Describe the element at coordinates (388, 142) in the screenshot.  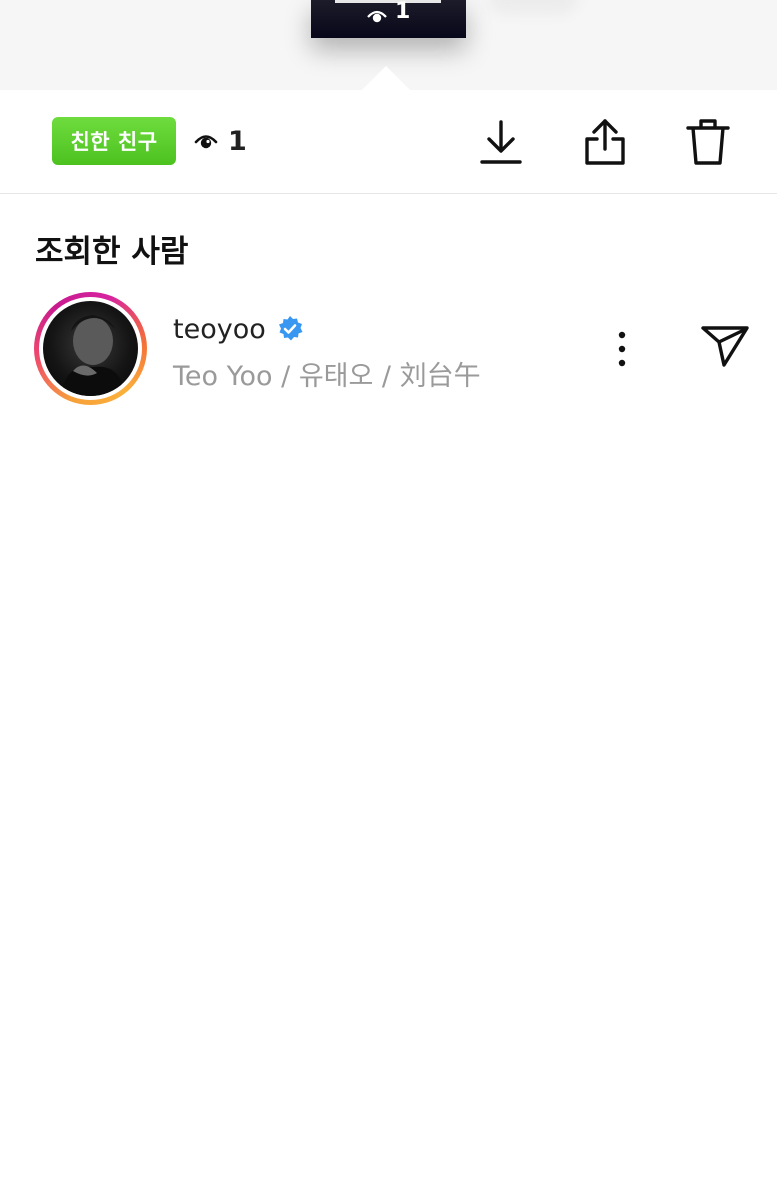
I see `story-toolbar: 친한 친구 1` at that location.